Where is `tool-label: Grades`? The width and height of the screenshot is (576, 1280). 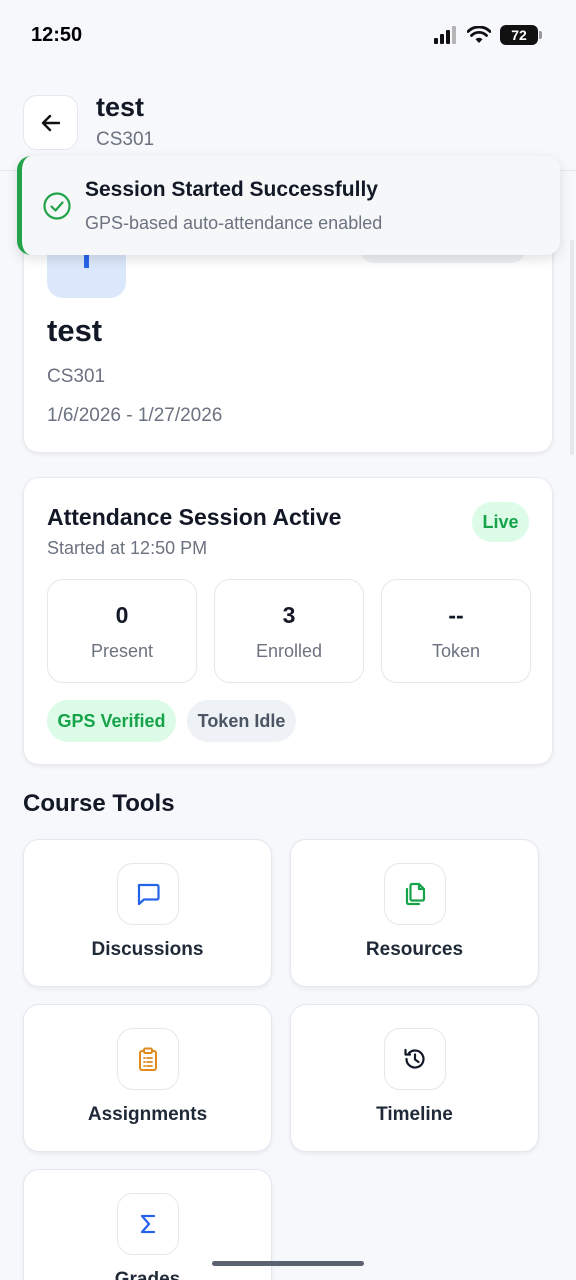
tool-label: Grades is located at coordinates (147, 1274).